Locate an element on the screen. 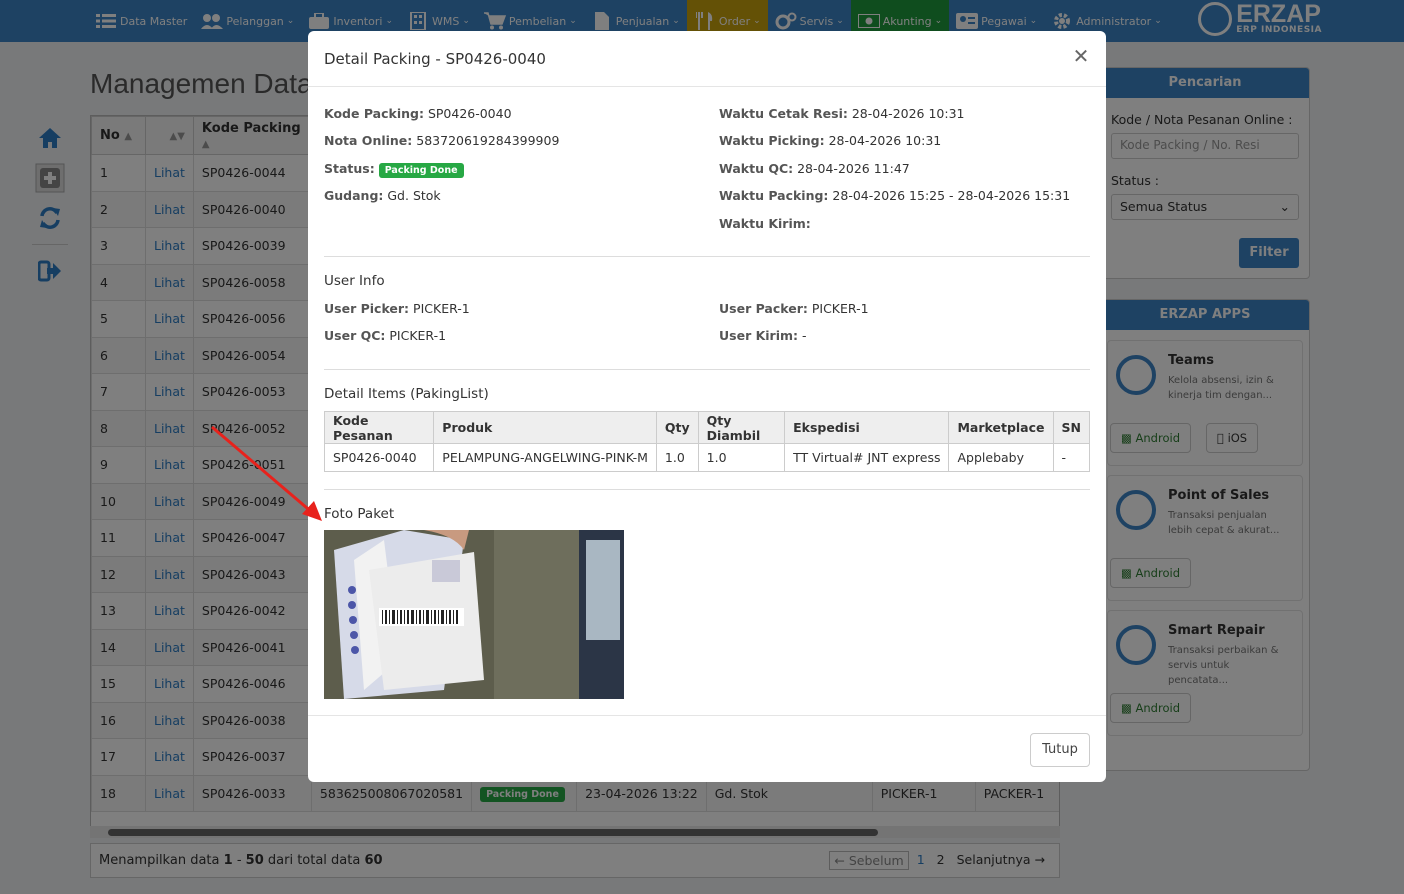  modal-header: Detail Packing - SP0426-0040 ✕ is located at coordinates (707, 59).